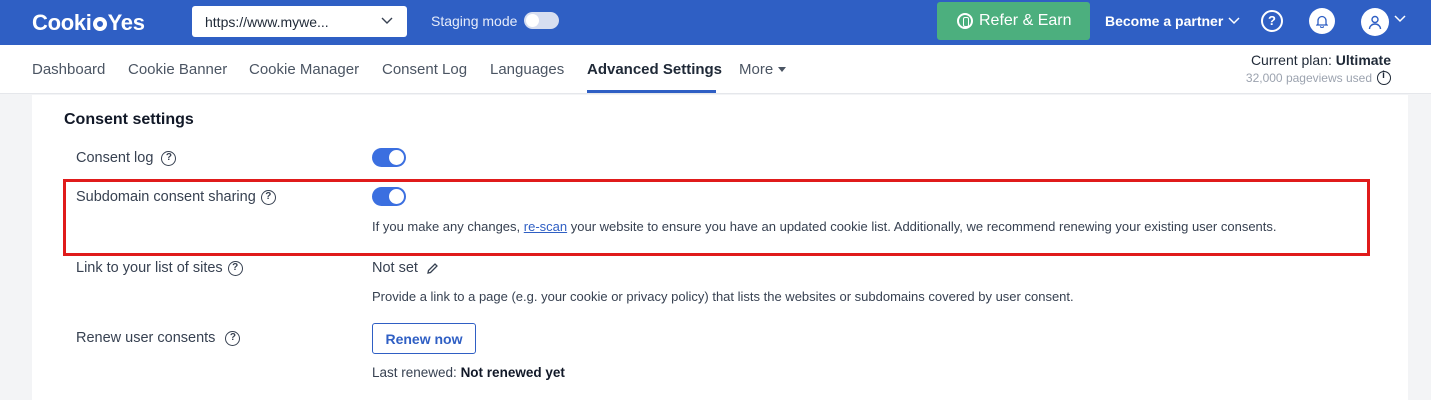 The height and width of the screenshot is (400, 1431). Describe the element at coordinates (512, 372) in the screenshot. I see `last-renewed-value: Not renewed yet` at that location.